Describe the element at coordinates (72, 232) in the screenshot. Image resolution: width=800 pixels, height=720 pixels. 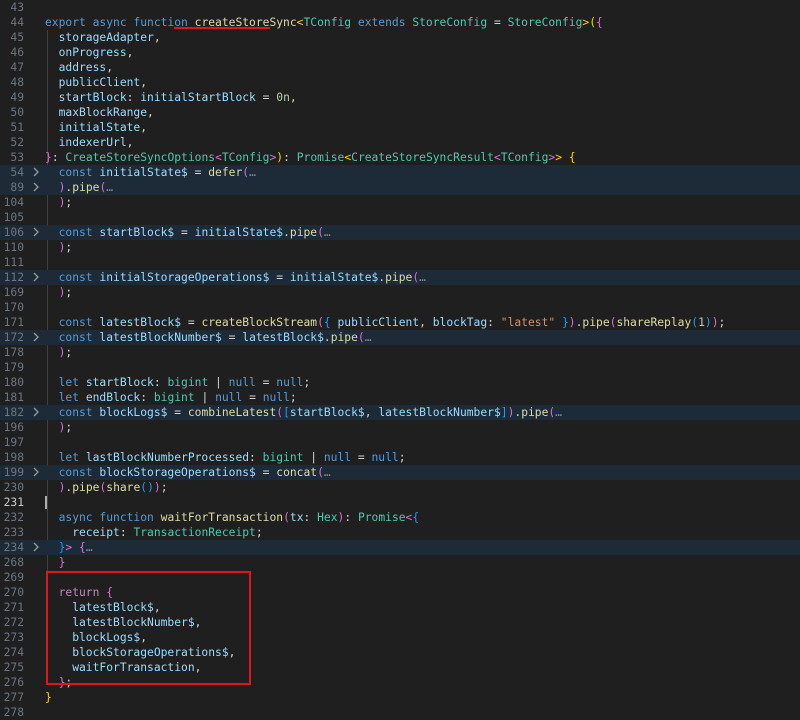
I see `code-token: const` at that location.